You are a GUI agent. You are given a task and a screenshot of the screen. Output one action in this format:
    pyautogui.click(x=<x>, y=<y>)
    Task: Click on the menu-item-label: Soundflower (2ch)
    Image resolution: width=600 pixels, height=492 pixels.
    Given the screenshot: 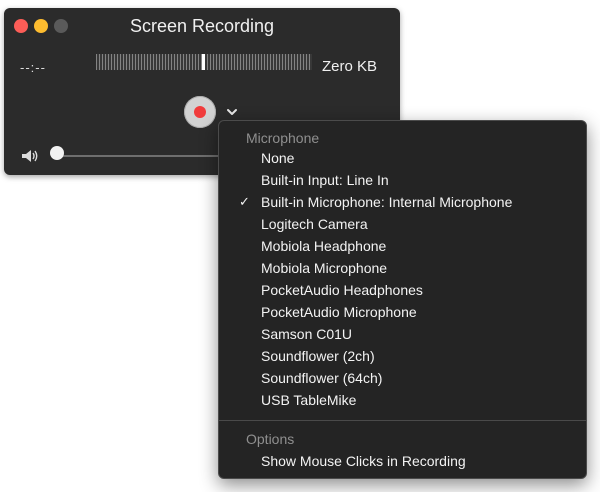 What is the action you would take?
    pyautogui.click(x=318, y=356)
    